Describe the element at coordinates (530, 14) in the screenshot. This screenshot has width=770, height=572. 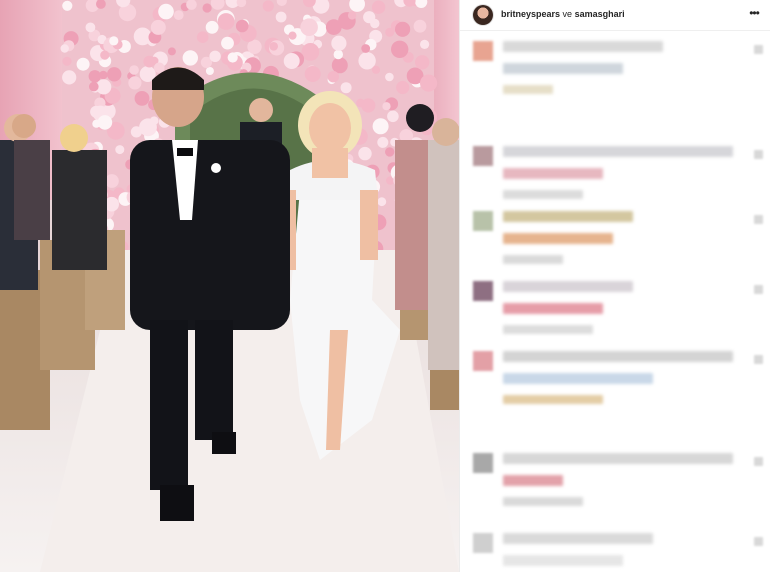
I see `username-primary: britneyspears` at that location.